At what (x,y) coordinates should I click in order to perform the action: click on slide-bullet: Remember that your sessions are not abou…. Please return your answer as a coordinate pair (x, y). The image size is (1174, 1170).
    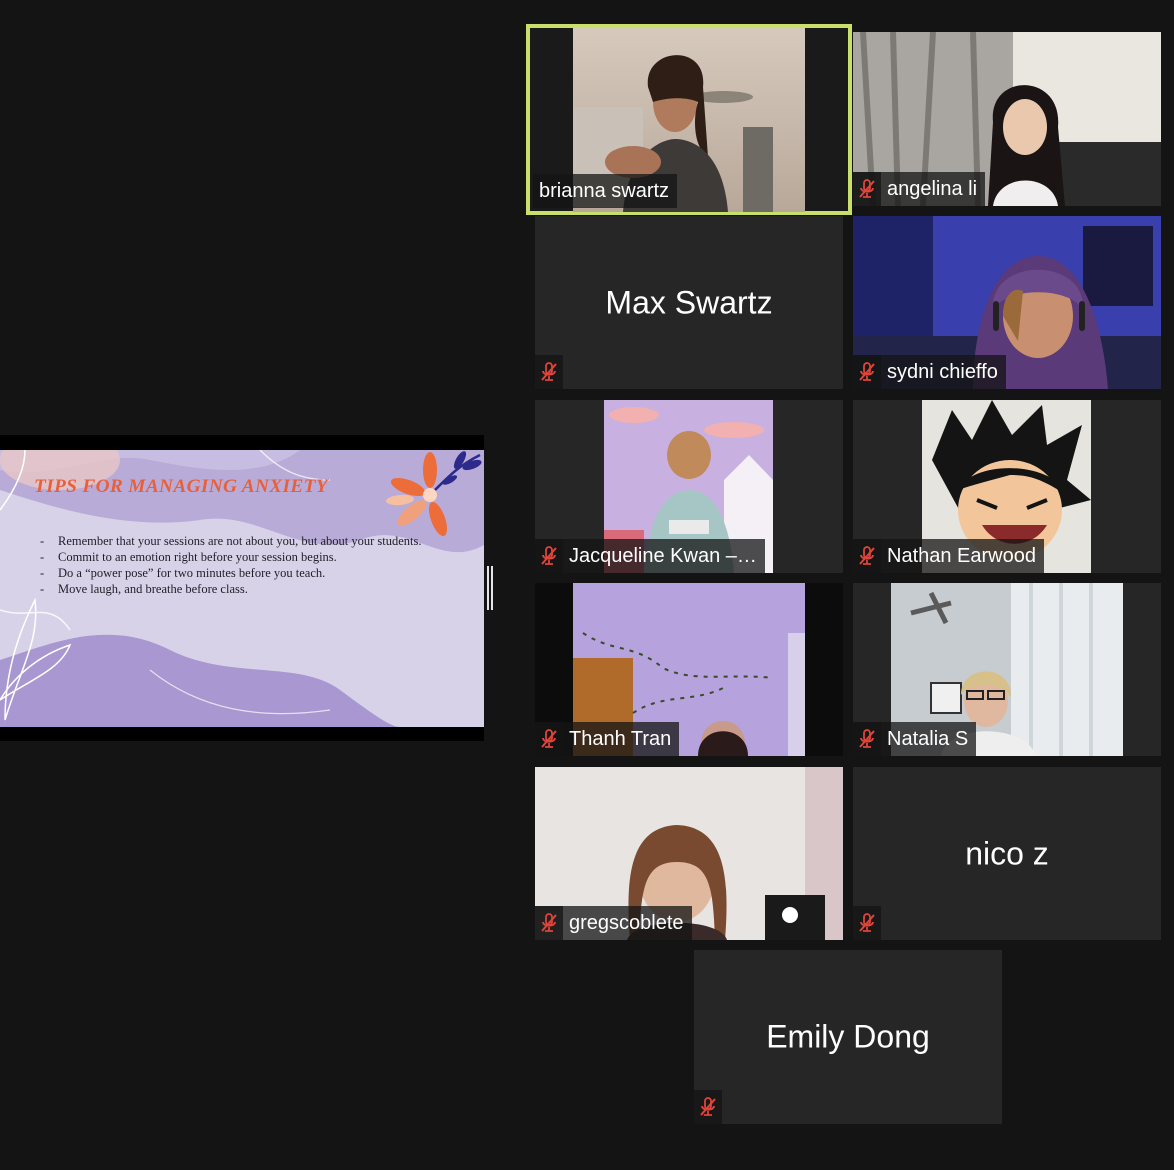
    Looking at the image, I should click on (240, 541).